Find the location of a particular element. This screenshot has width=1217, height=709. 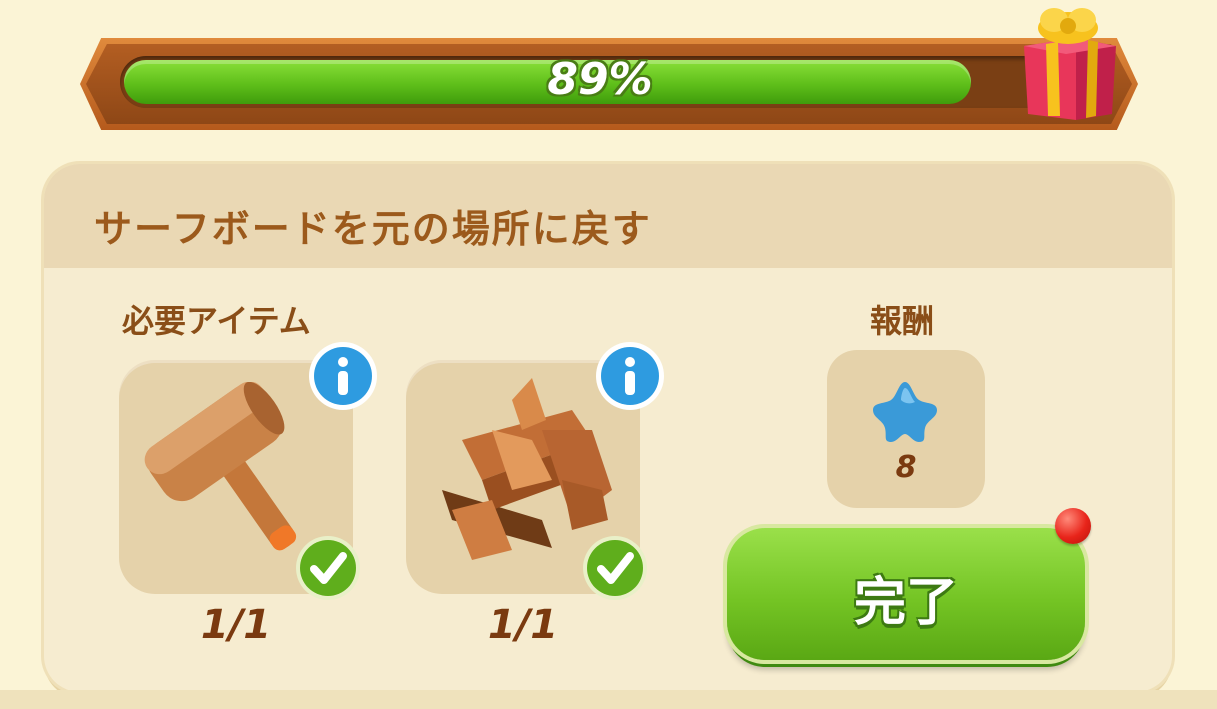

item-count-1: 1/1 is located at coordinates (236, 625).